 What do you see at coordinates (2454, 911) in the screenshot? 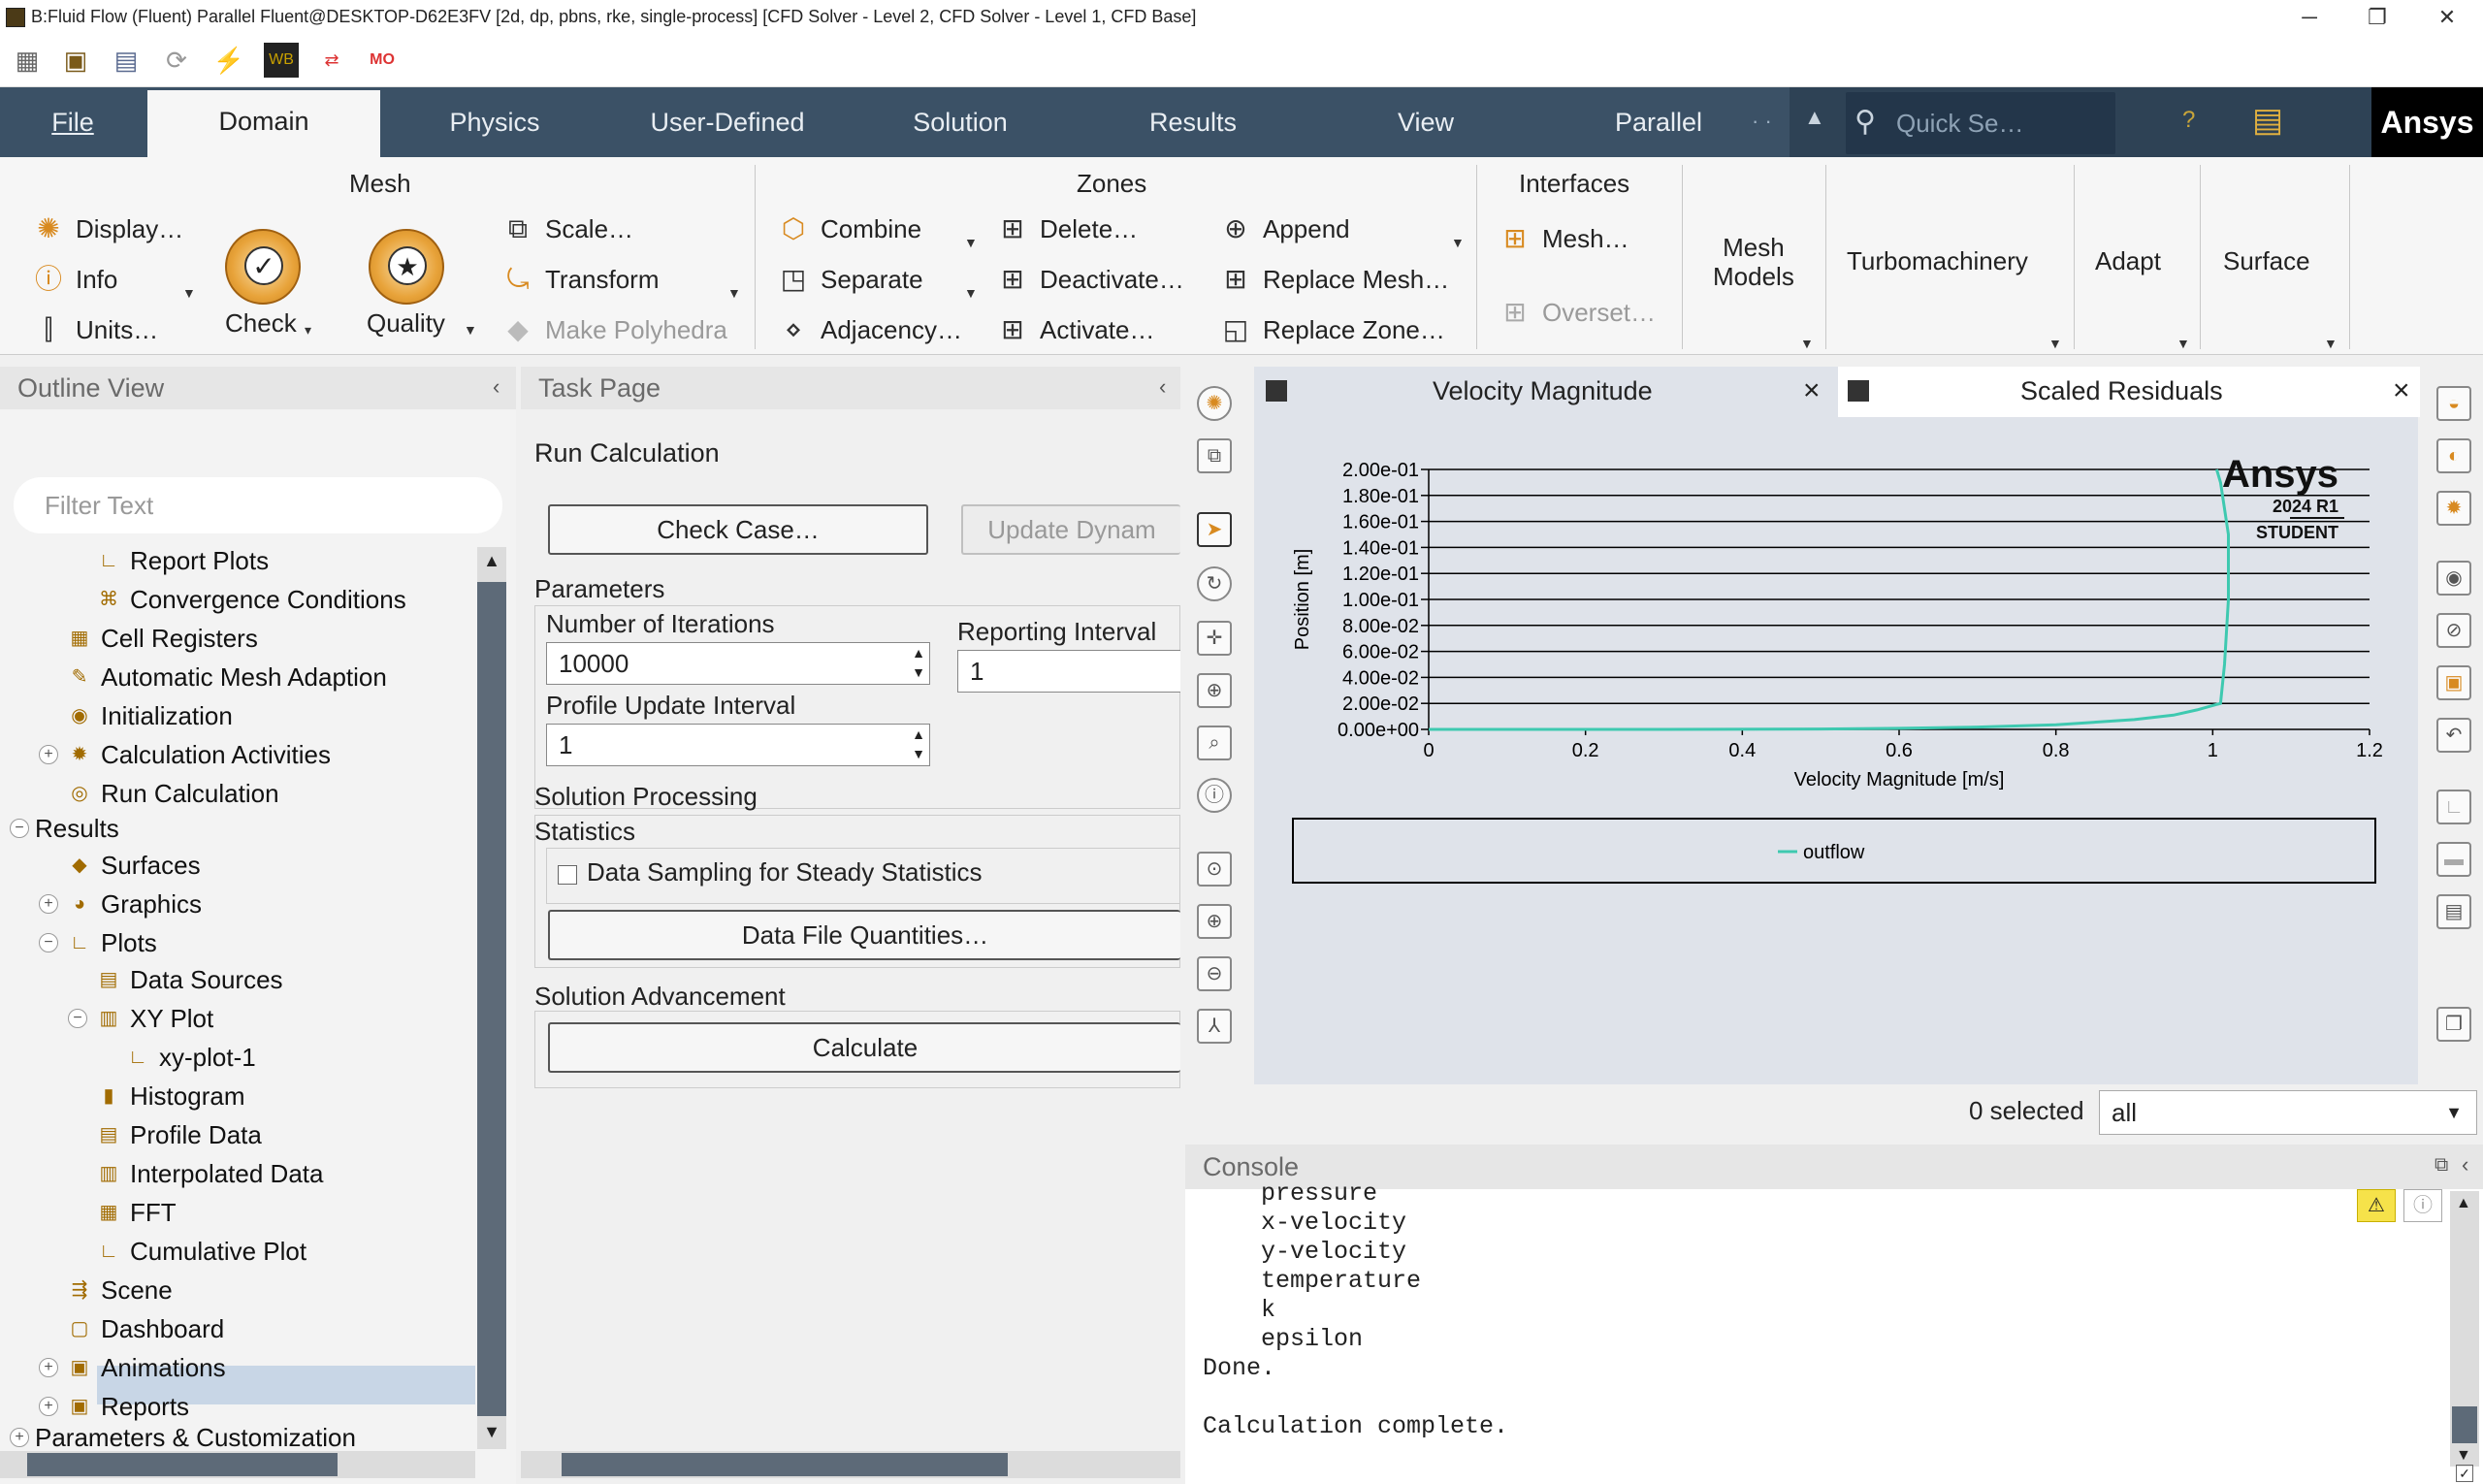
I see `annotate-icon: ▤` at bounding box center [2454, 911].